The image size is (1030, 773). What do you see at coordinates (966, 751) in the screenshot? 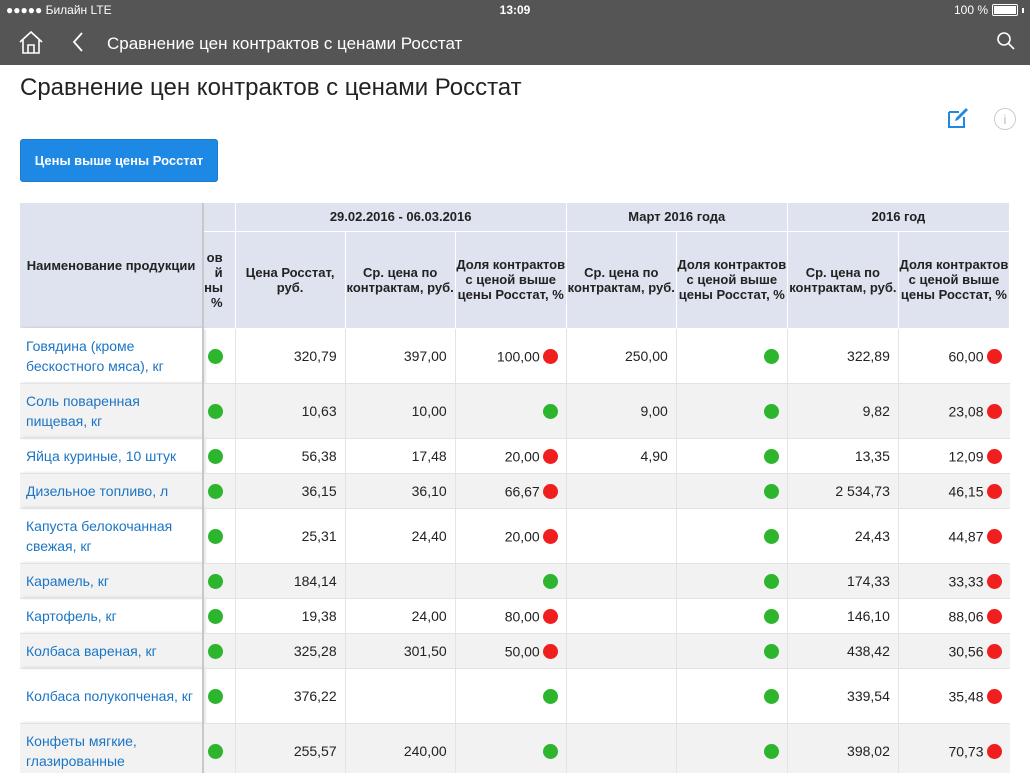
I see `share-year-value: 70,73` at bounding box center [966, 751].